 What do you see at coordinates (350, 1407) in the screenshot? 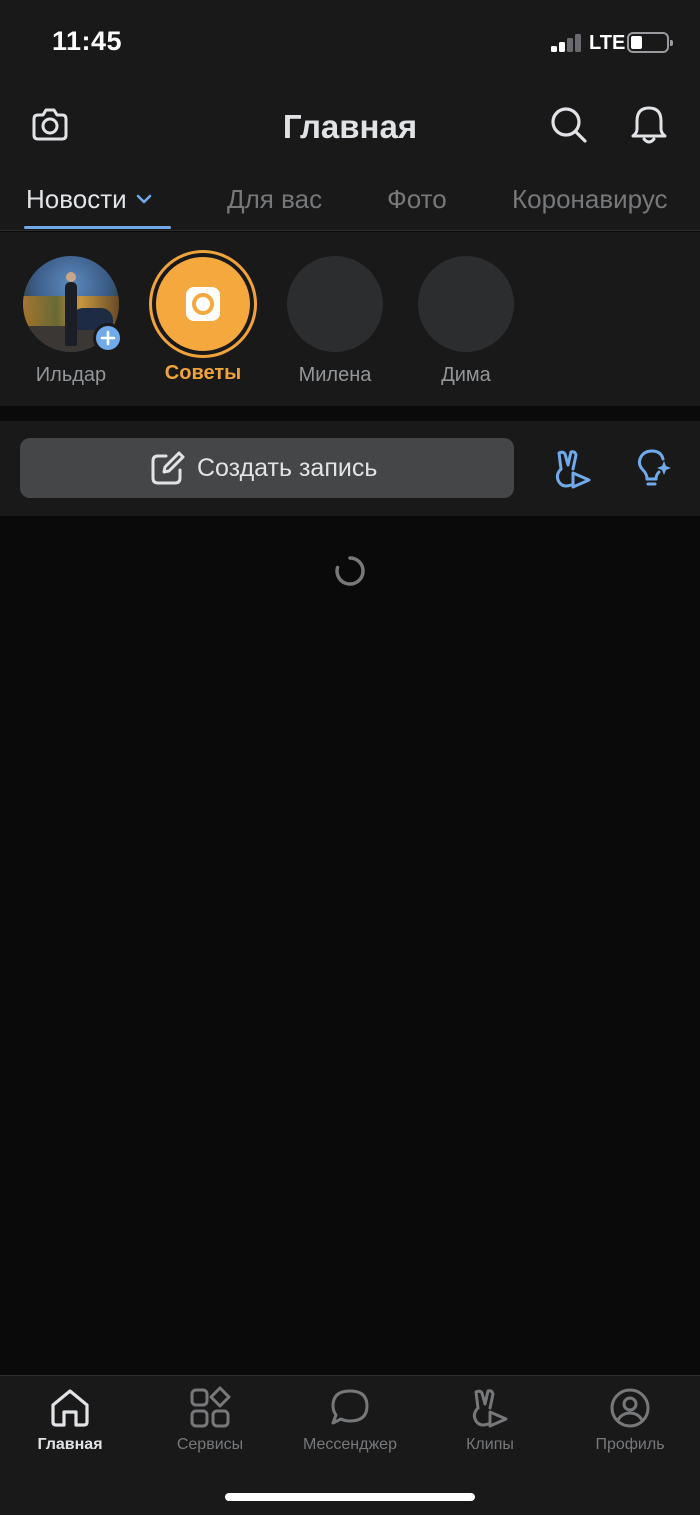
I see `messenger-icon` at bounding box center [350, 1407].